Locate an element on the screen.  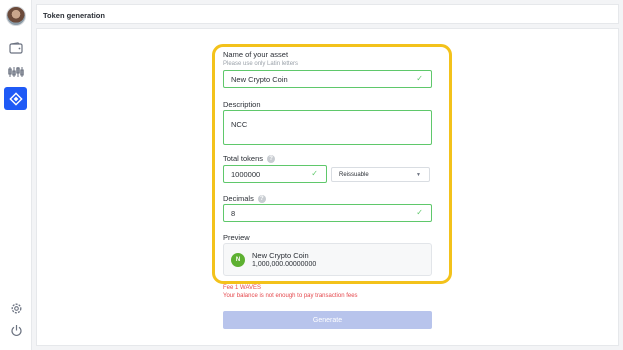
settings-icon is located at coordinates (16, 308).